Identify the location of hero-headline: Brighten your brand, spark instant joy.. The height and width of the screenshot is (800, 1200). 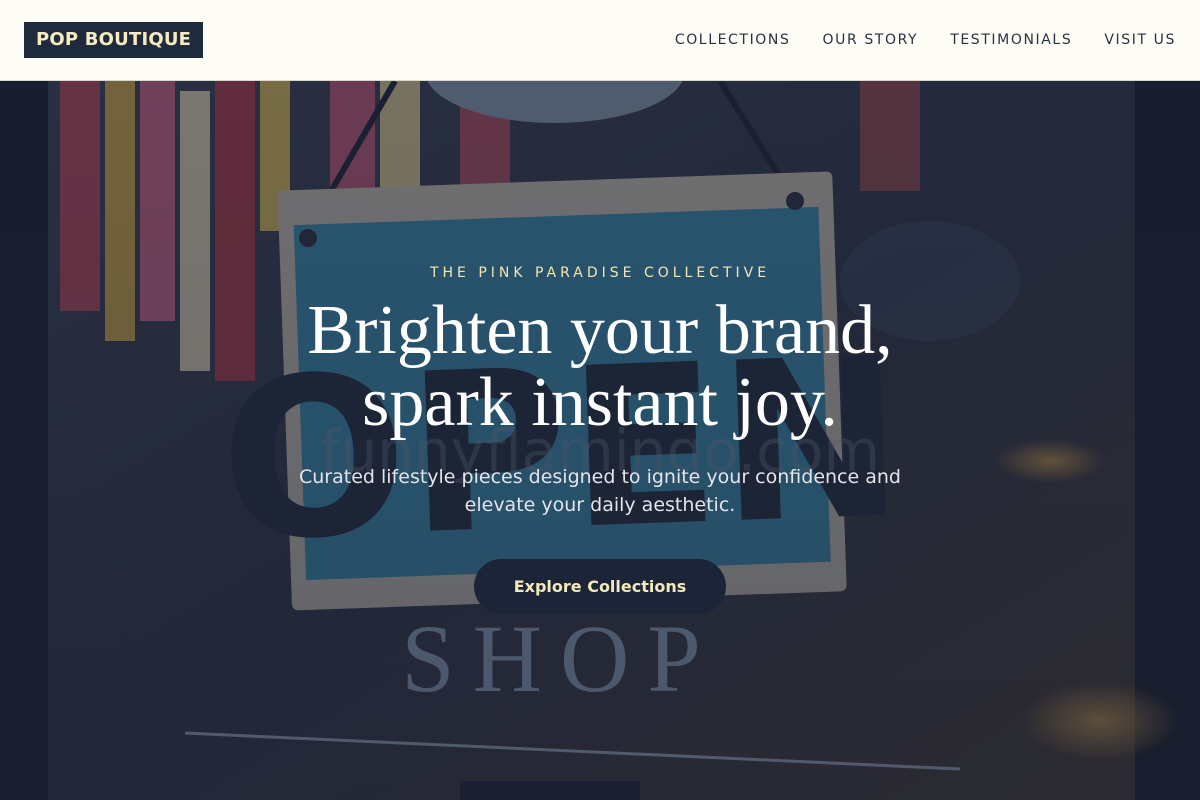
(599, 367).